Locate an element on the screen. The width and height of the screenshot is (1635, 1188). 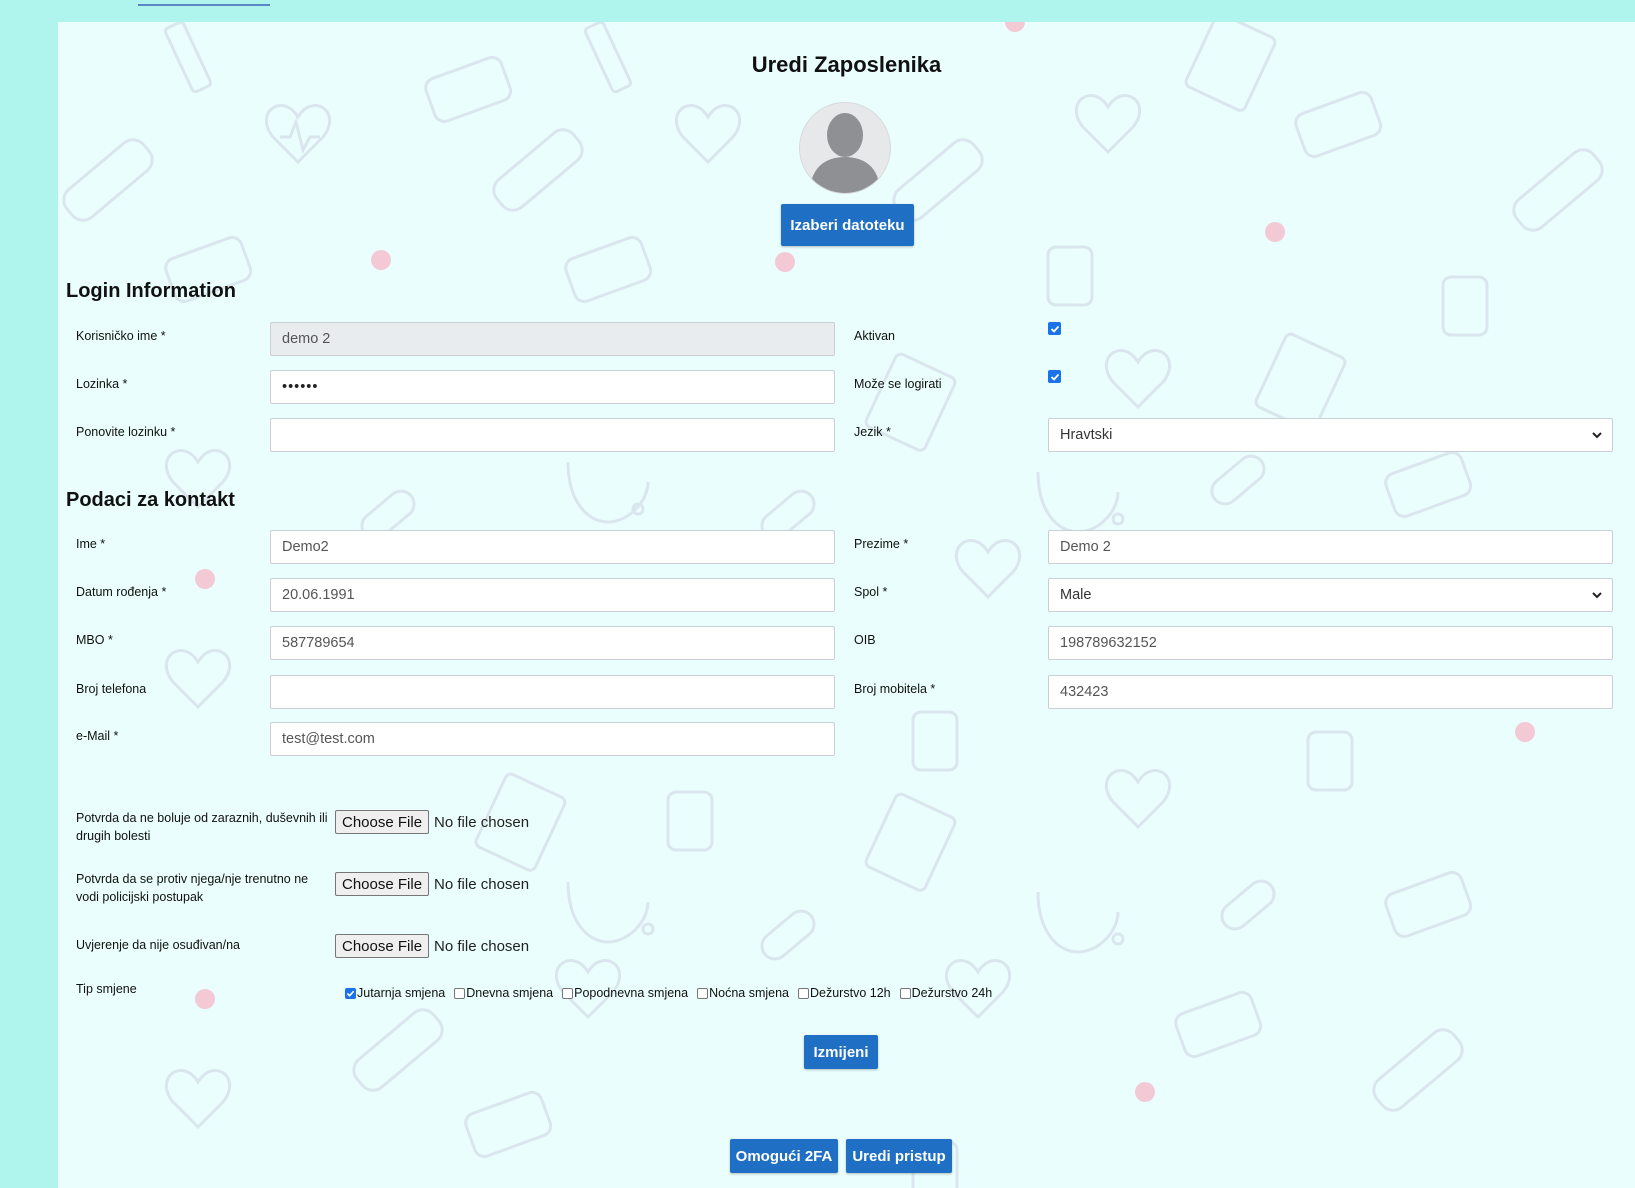
contact-section-title: Podaci za kontakt is located at coordinates (150, 500).